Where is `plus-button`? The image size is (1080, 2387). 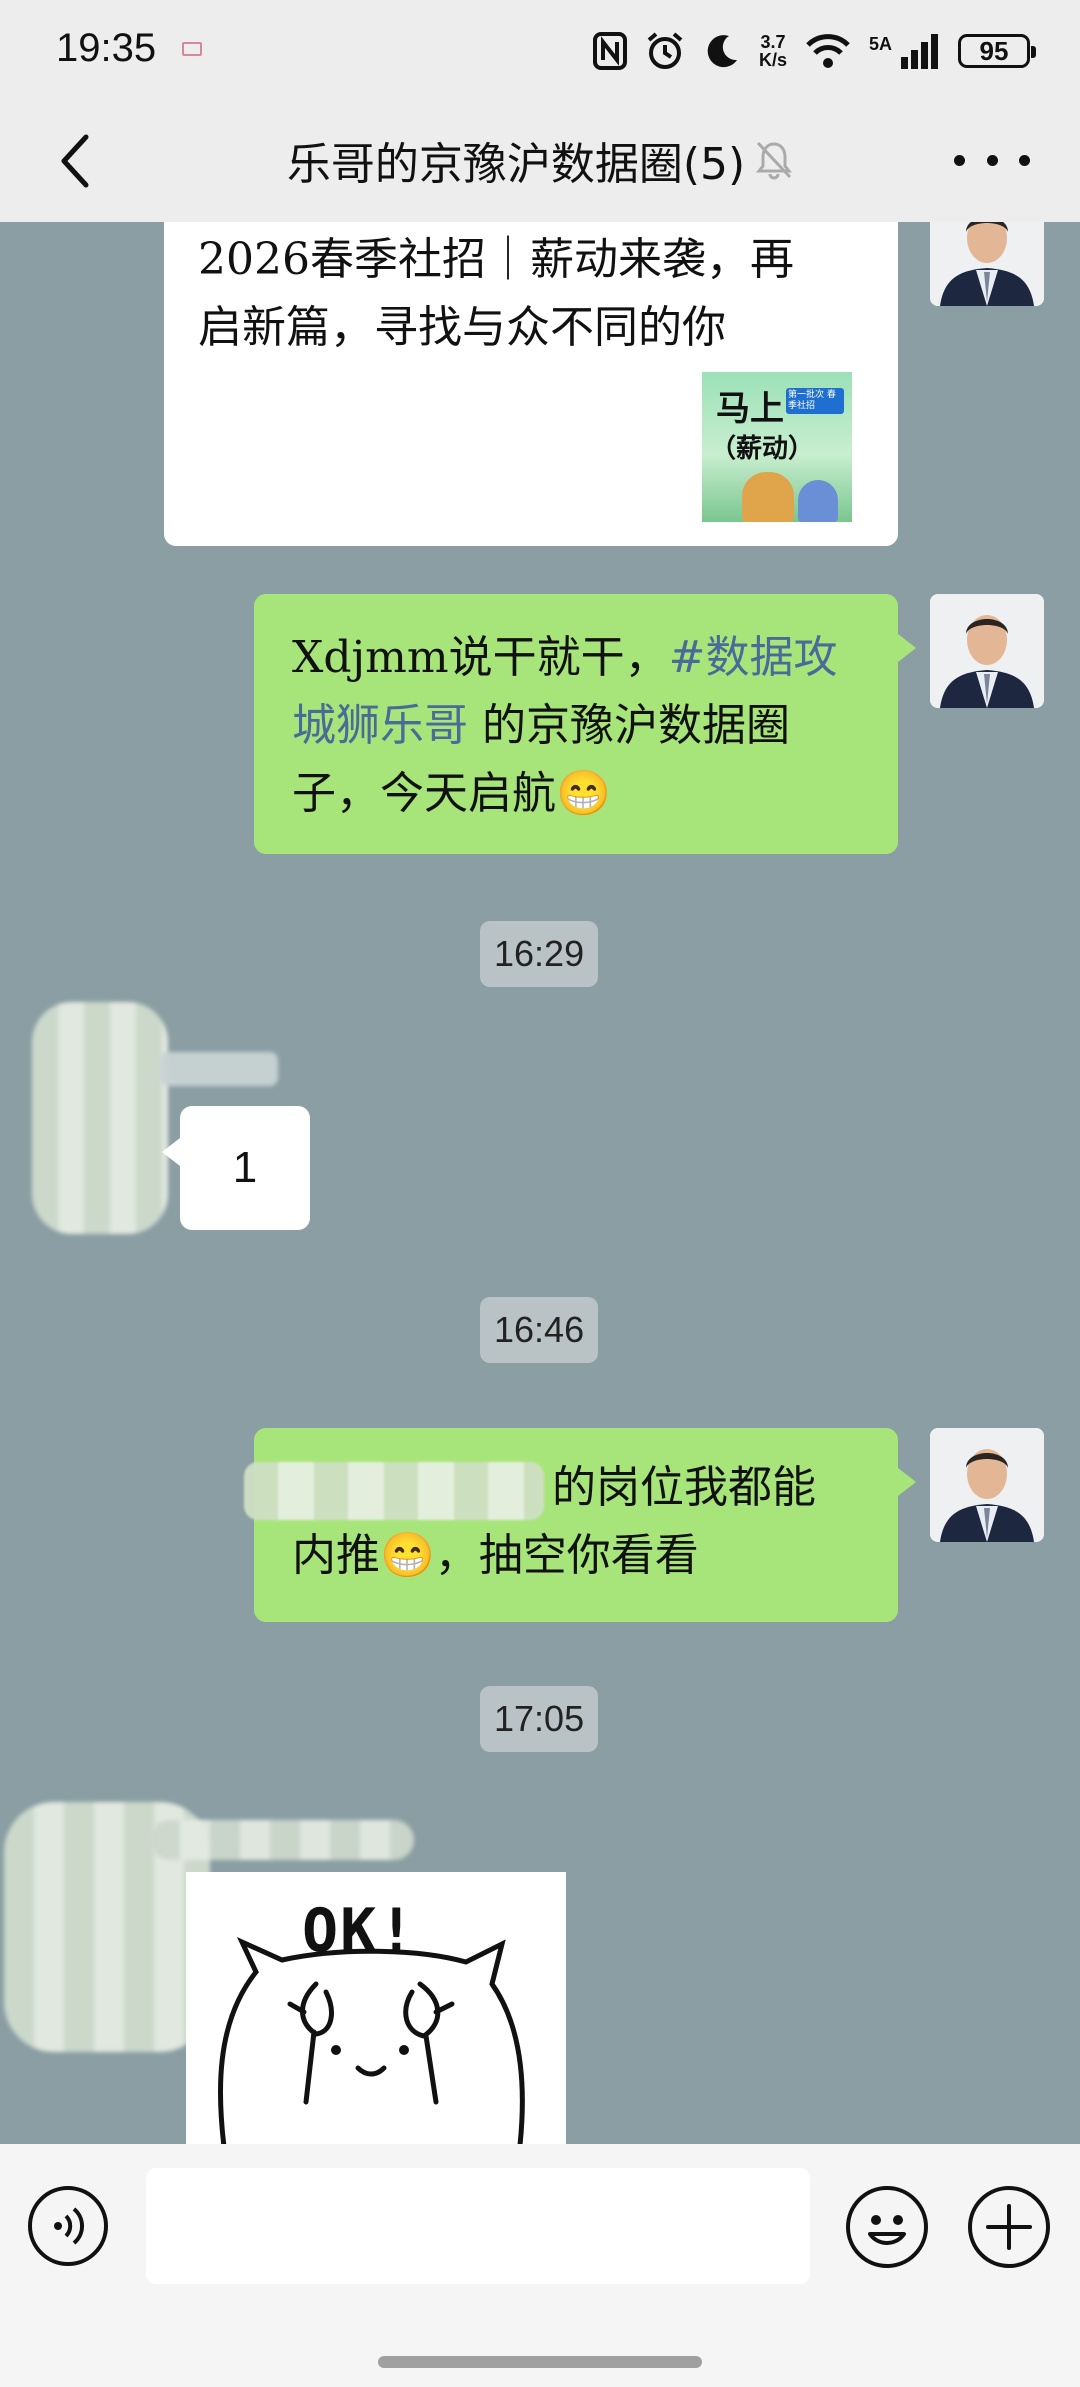 plus-button is located at coordinates (1009, 2227).